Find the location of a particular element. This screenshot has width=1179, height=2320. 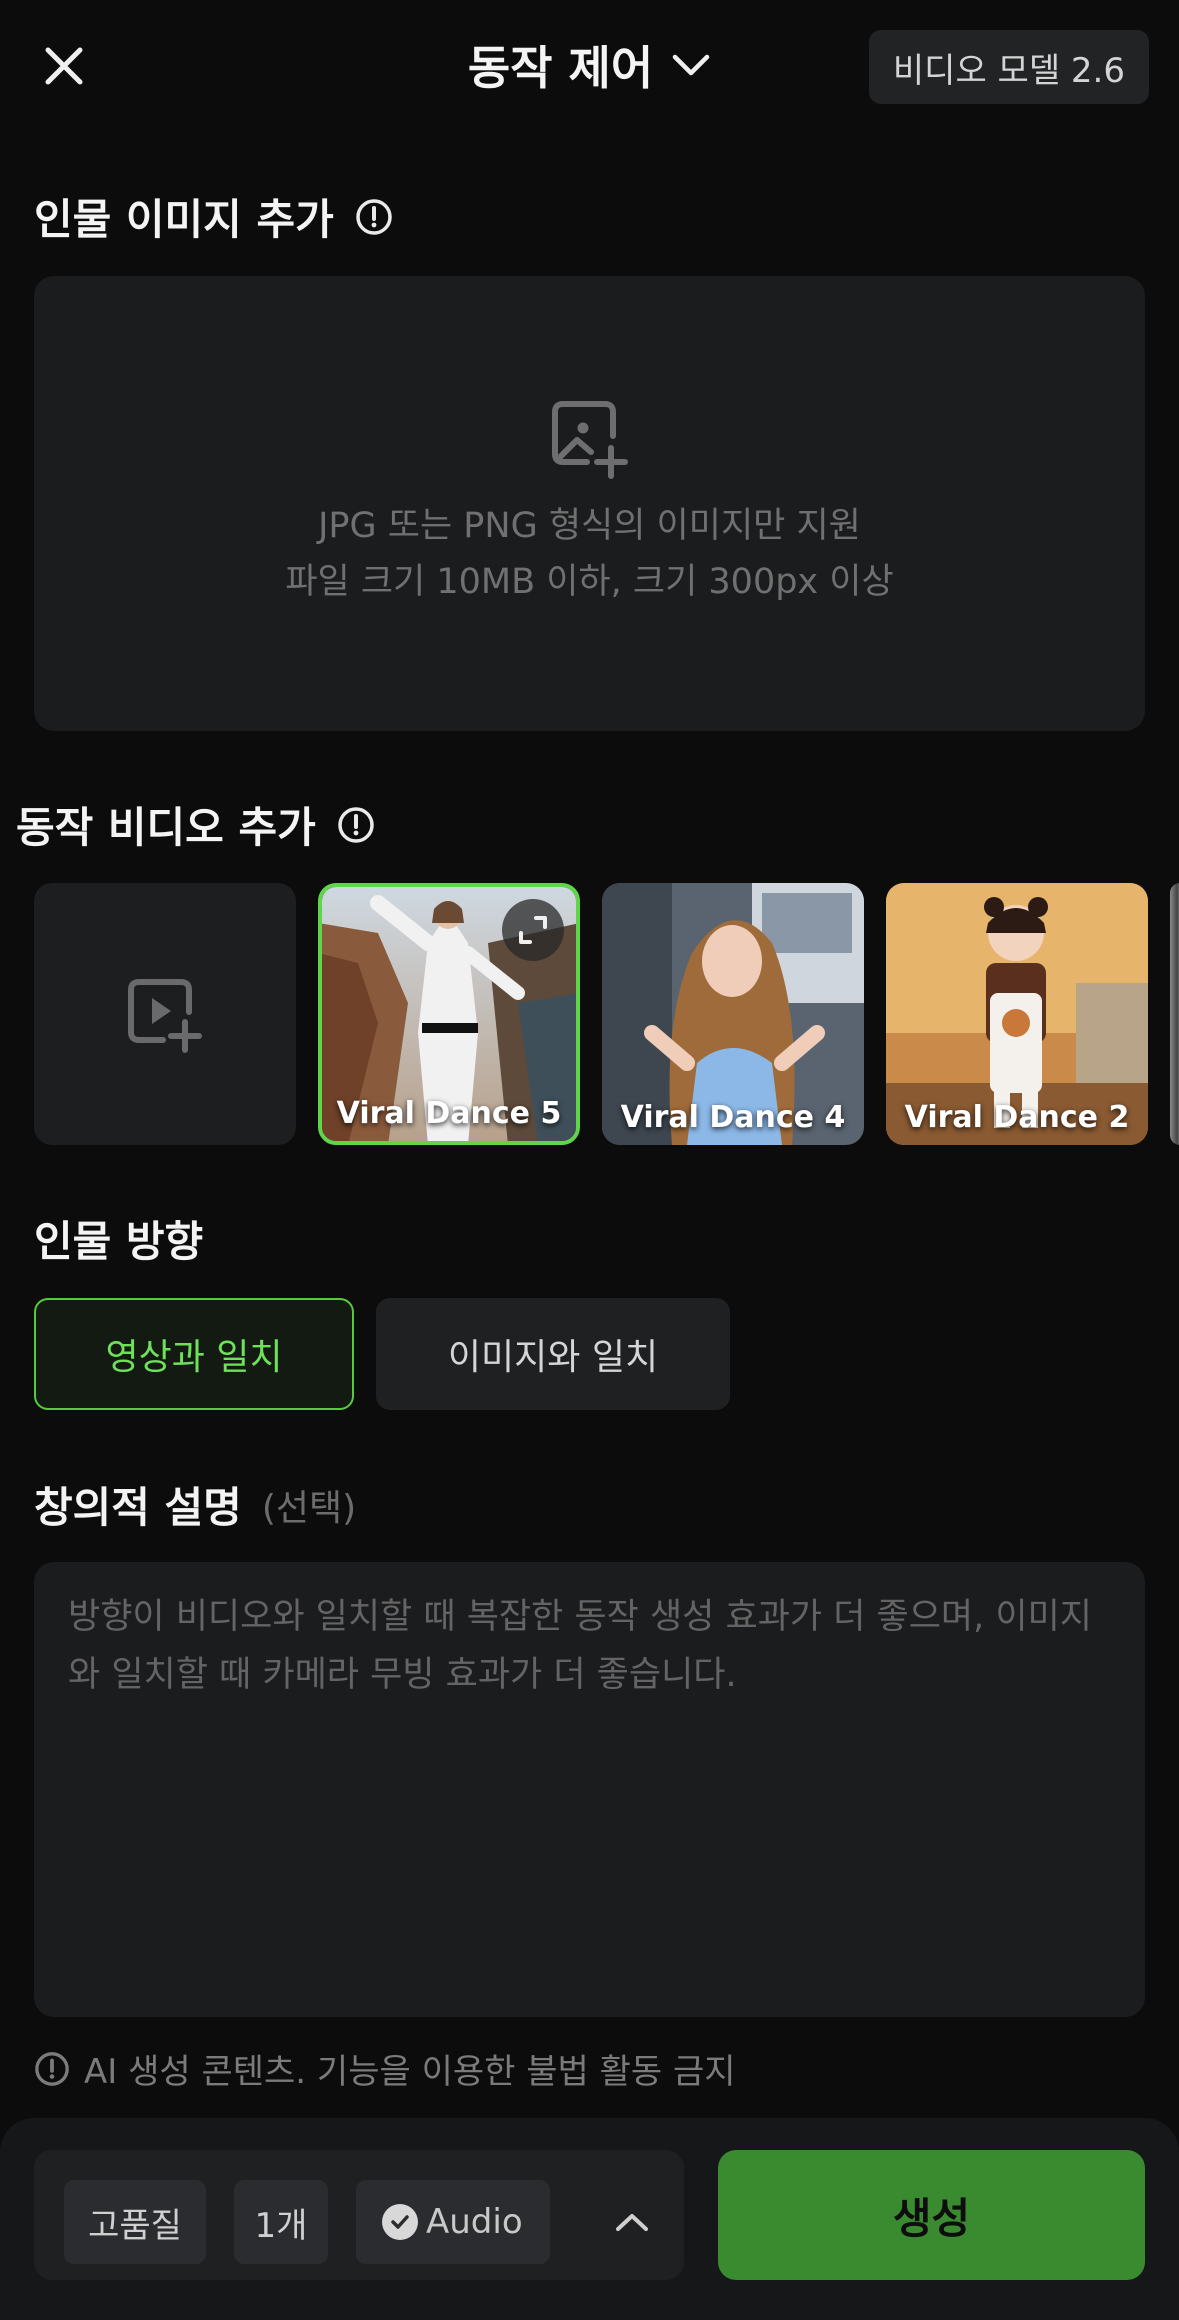

video-tile-partial is located at coordinates (1174, 1014).